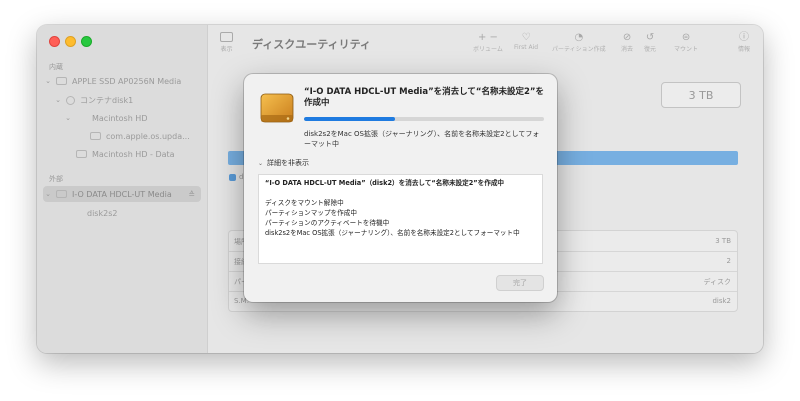 The image size is (800, 401). I want to click on sidebar-item-label: Macintosh HD - Data, so click(133, 154).